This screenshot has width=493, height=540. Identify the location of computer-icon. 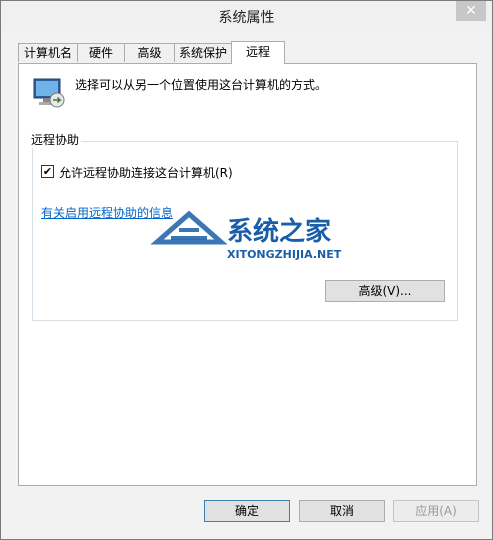
(49, 93).